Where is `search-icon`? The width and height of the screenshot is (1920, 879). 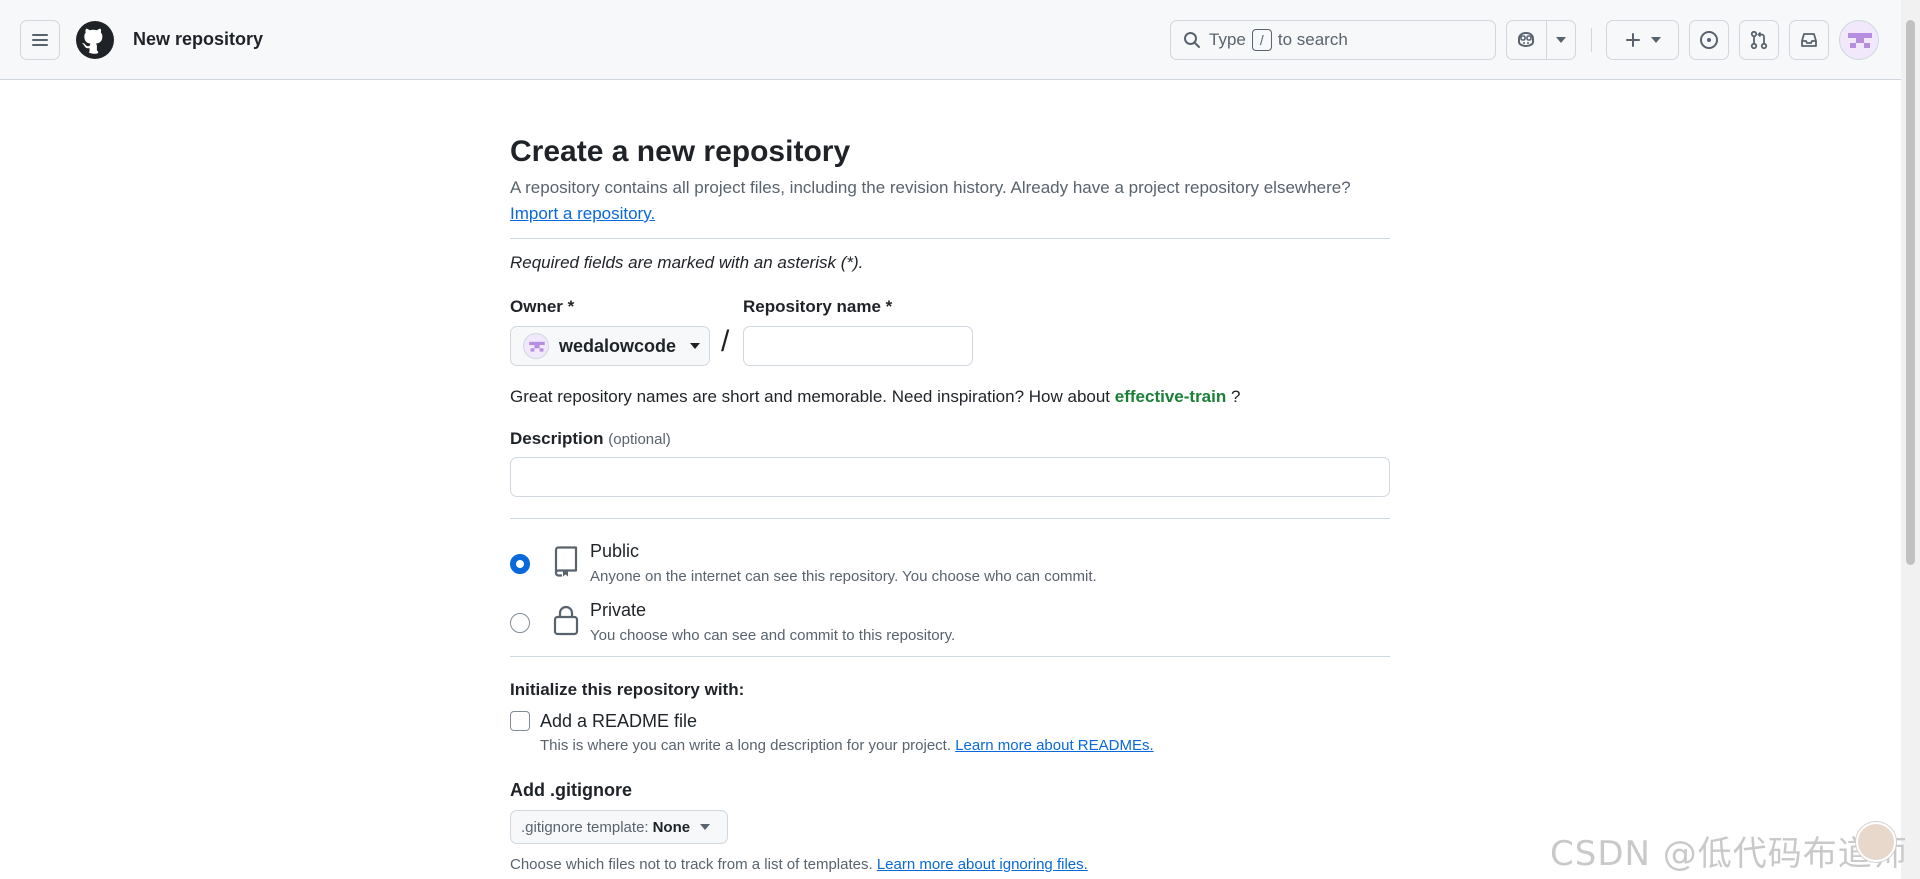 search-icon is located at coordinates (1192, 40).